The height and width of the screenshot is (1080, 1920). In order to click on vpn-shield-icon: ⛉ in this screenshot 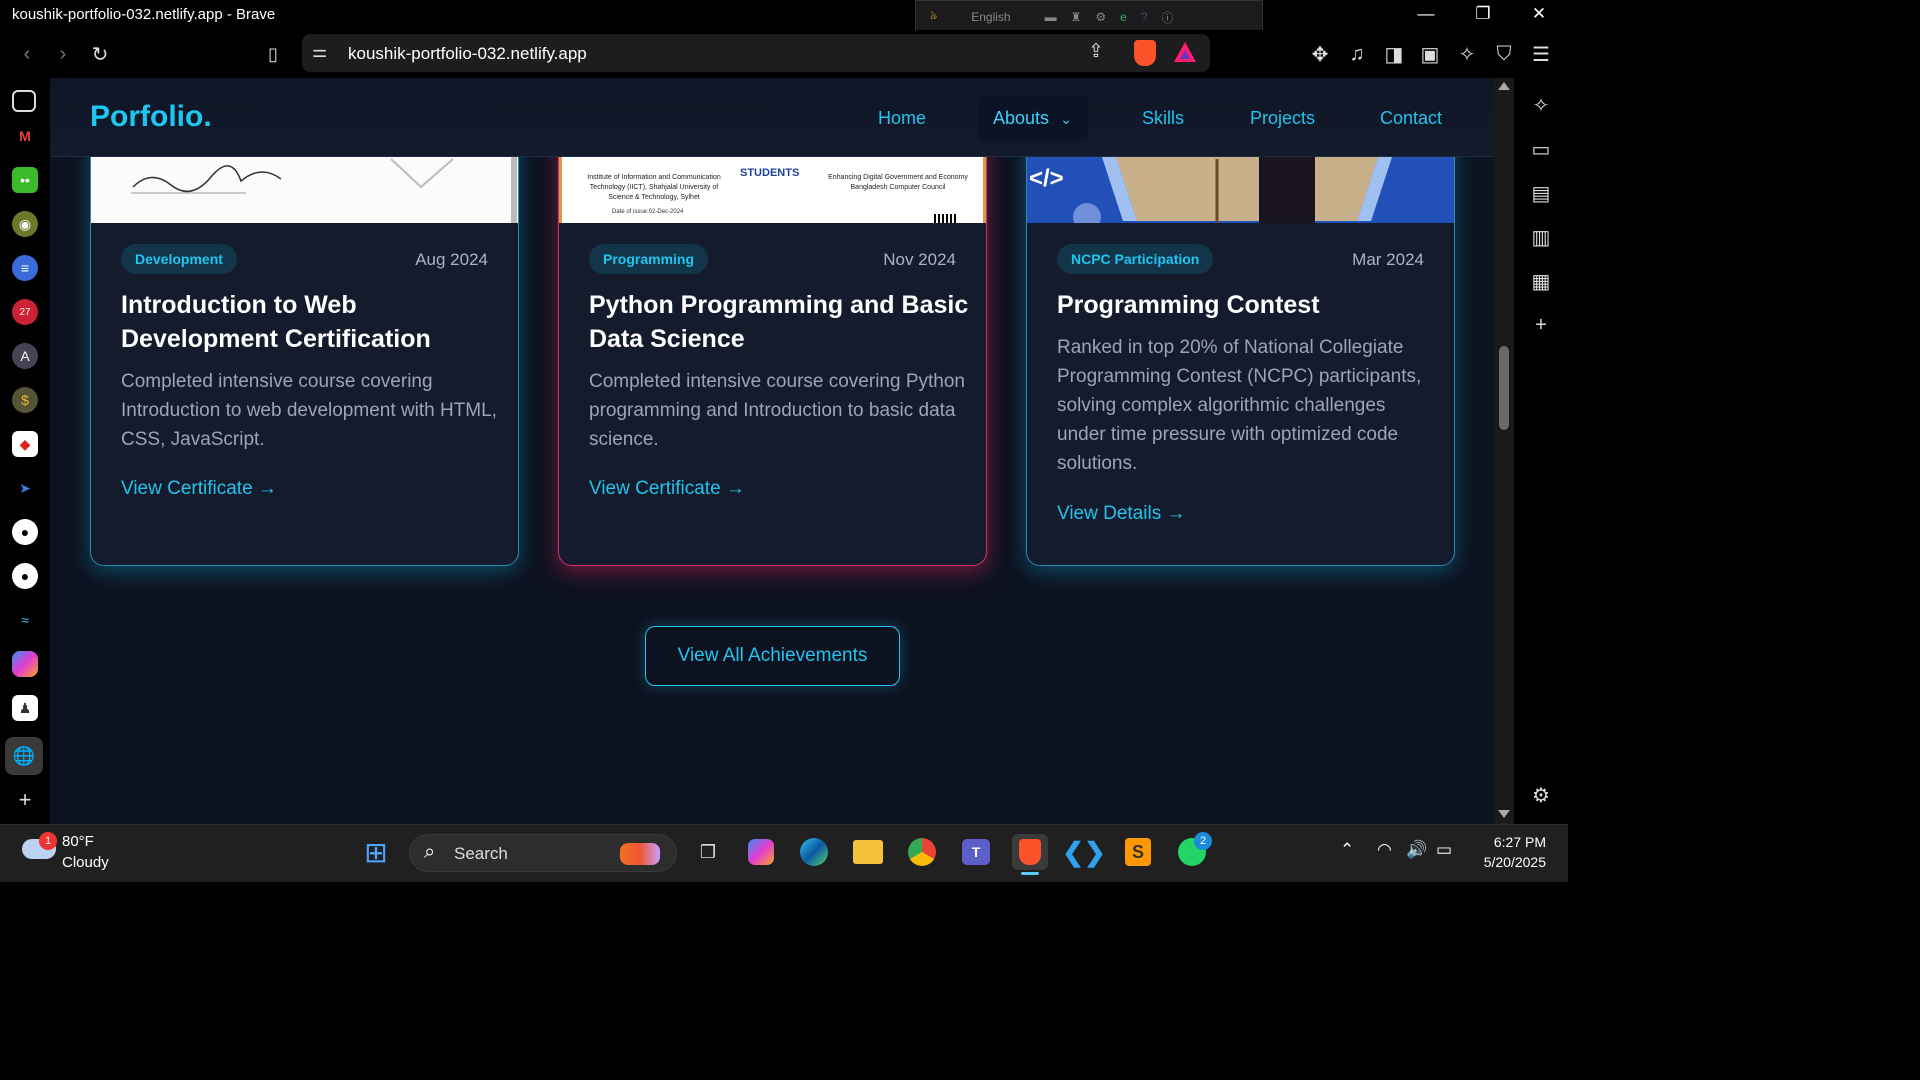, I will do `click(1504, 54)`.